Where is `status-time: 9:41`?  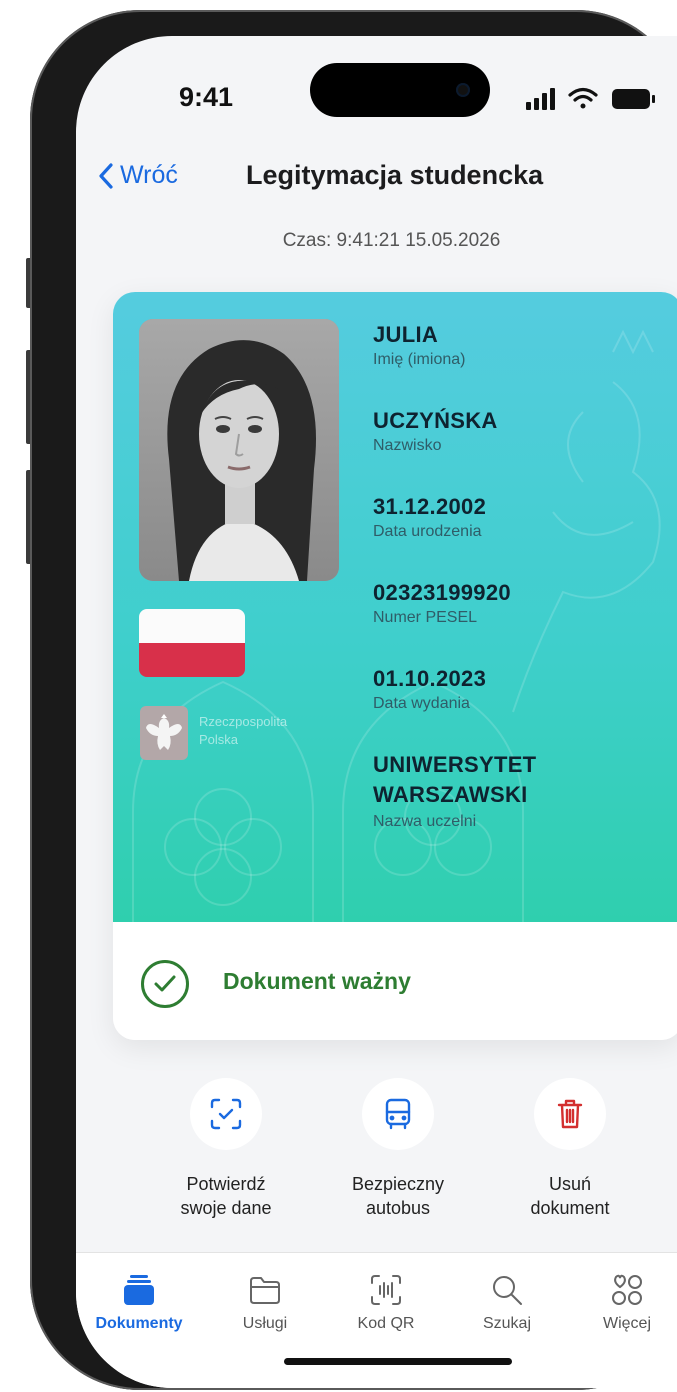 status-time: 9:41 is located at coordinates (206, 97).